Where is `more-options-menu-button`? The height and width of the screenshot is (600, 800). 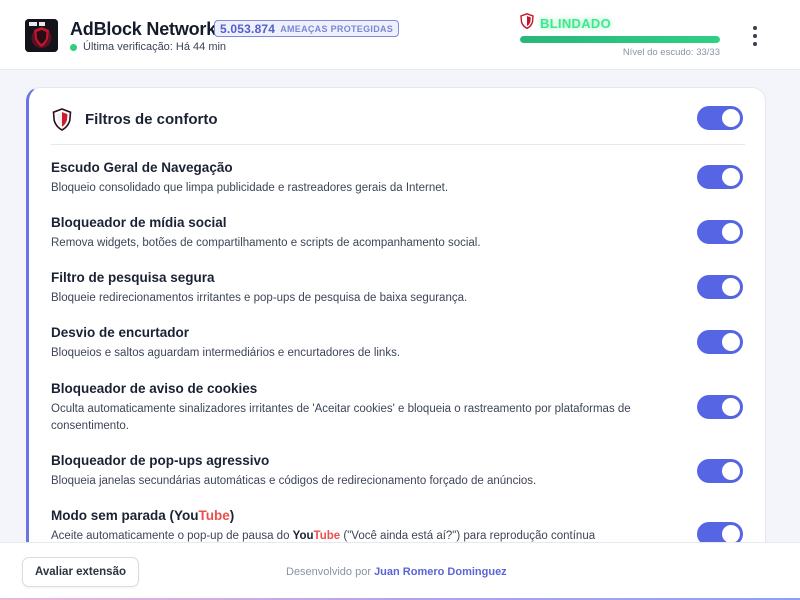 more-options-menu-button is located at coordinates (755, 36).